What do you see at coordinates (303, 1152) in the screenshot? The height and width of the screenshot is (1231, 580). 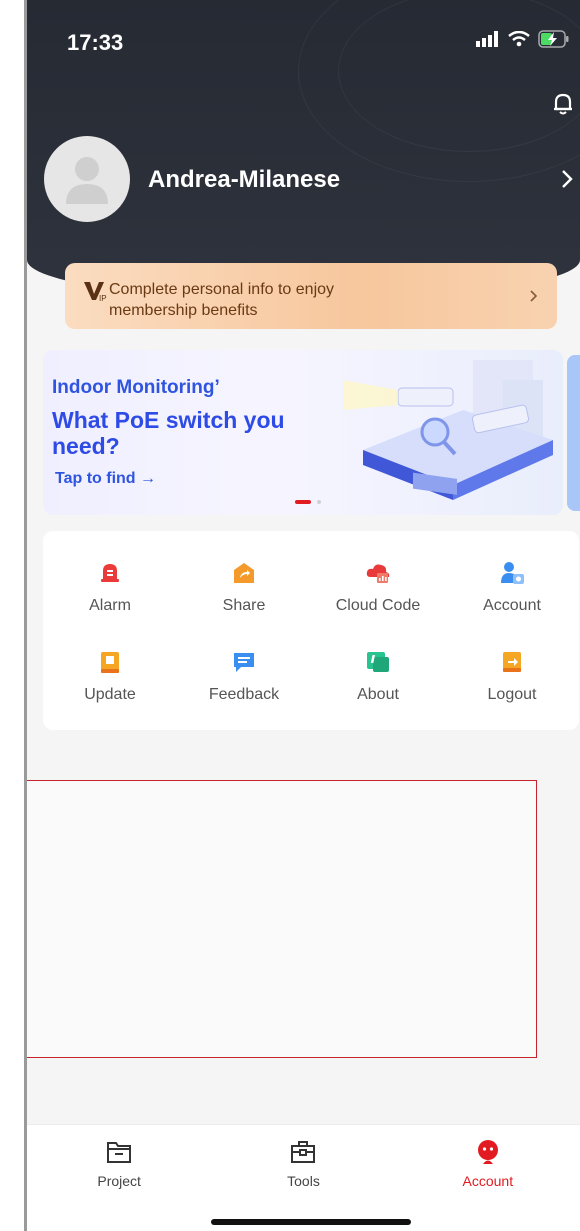 I see `toolbox-icon` at bounding box center [303, 1152].